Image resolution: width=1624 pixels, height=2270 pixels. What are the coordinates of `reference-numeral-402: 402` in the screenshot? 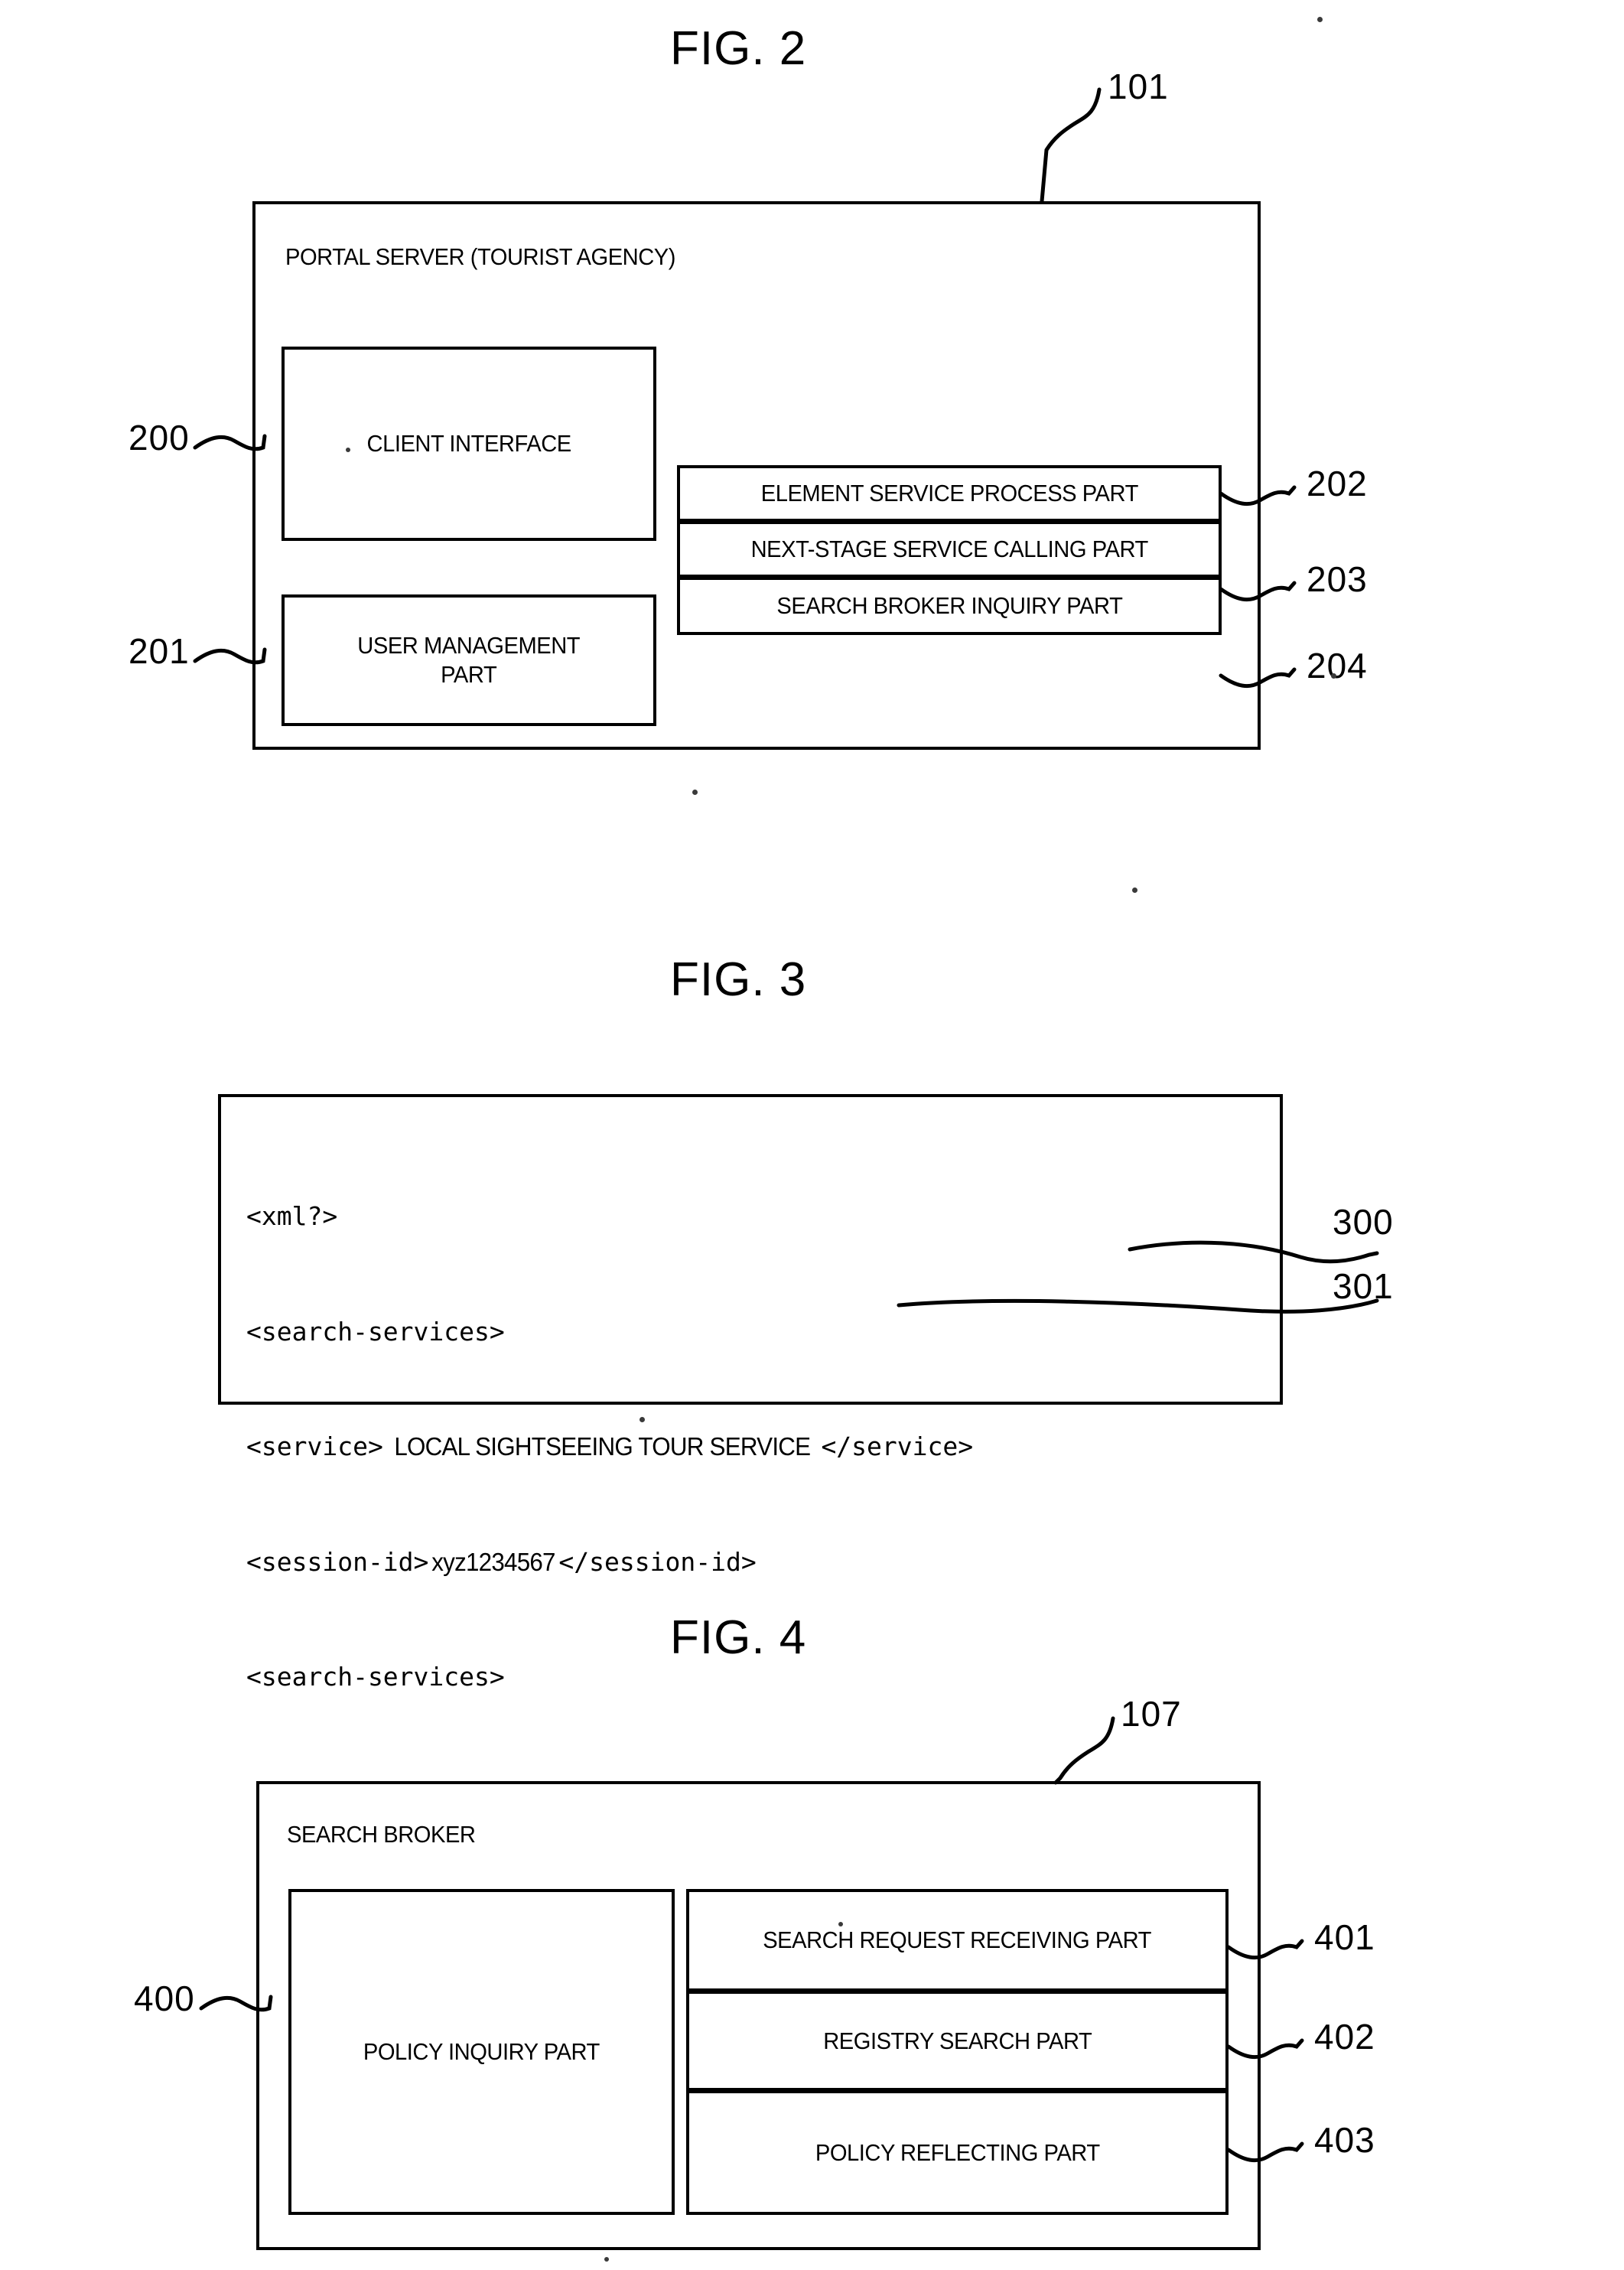 It's located at (1344, 2037).